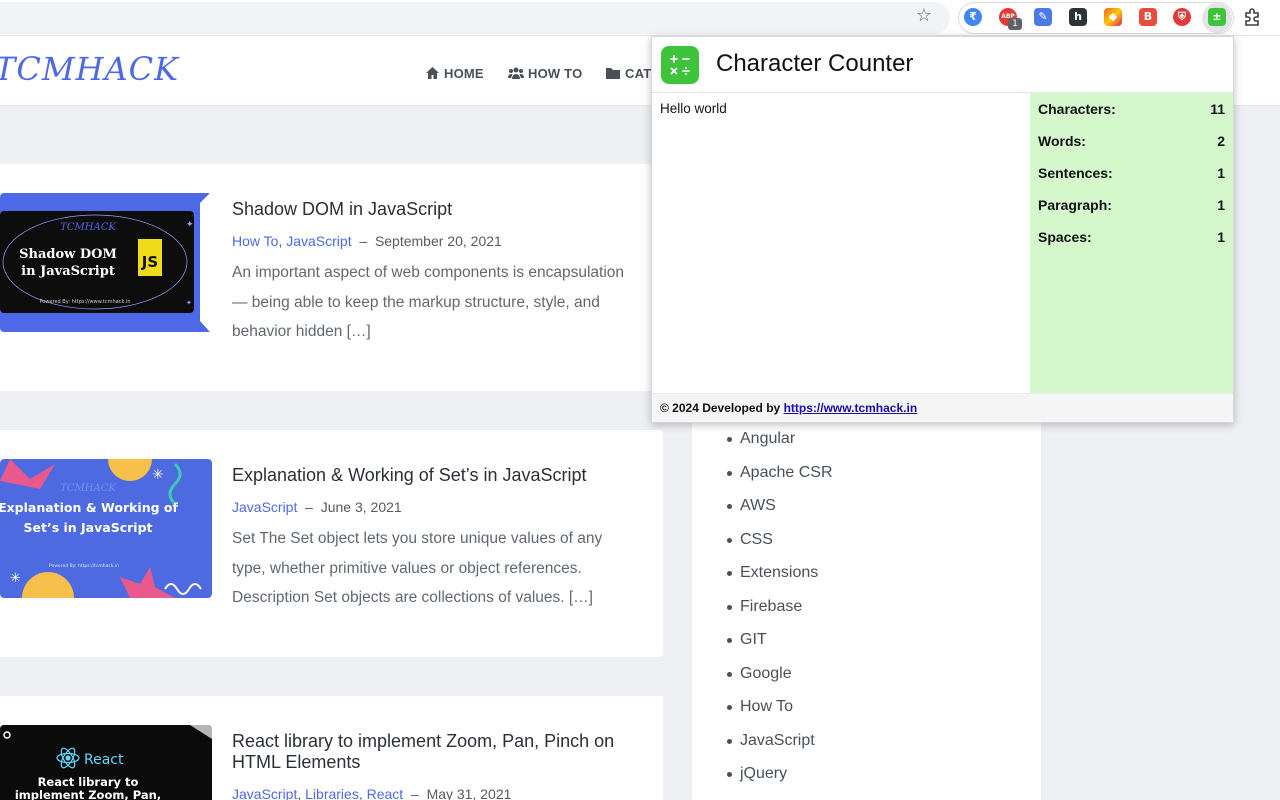 The image size is (1280, 800). What do you see at coordinates (469, 793) in the screenshot?
I see `post-date: May 31, 2021` at bounding box center [469, 793].